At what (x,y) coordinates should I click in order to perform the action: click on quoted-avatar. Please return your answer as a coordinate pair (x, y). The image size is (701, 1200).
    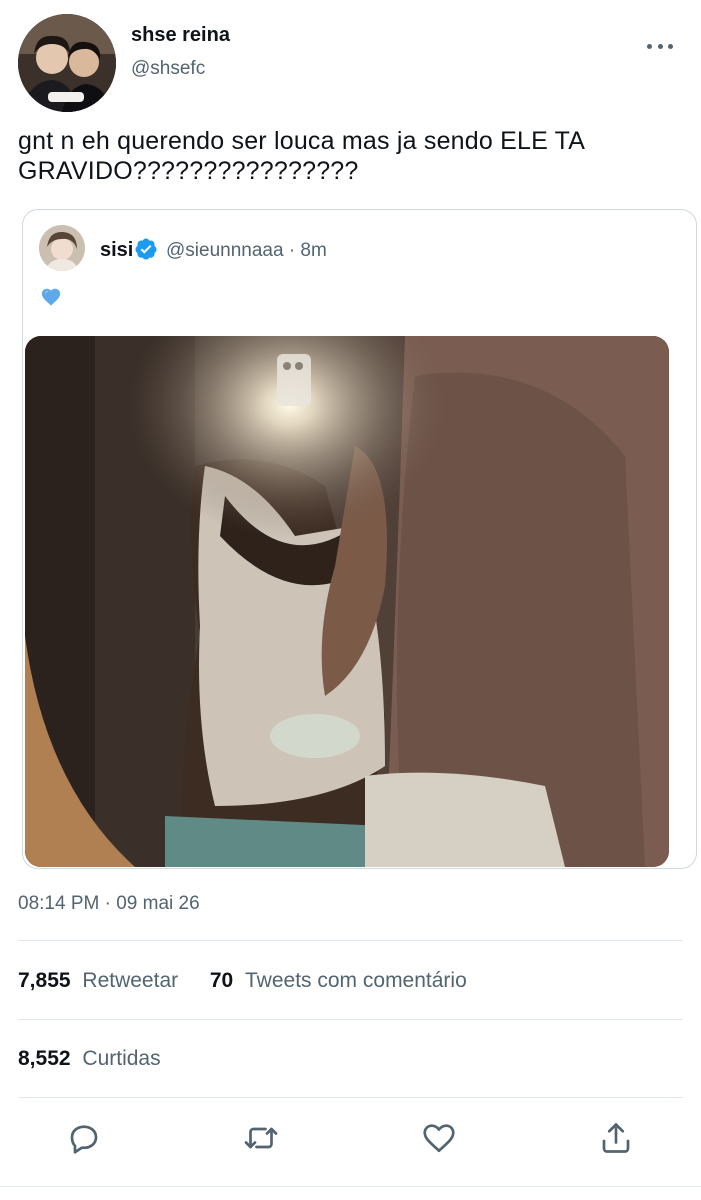
    Looking at the image, I should click on (62, 248).